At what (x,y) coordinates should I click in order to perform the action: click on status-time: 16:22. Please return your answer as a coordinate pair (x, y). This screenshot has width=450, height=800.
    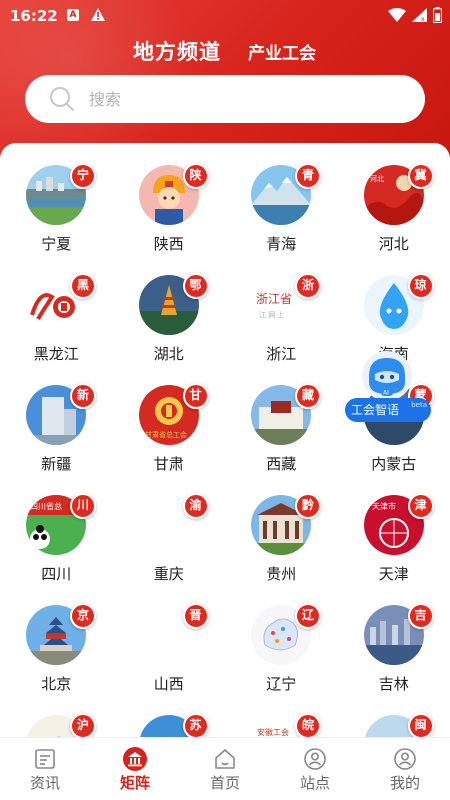
    Looking at the image, I should click on (34, 16).